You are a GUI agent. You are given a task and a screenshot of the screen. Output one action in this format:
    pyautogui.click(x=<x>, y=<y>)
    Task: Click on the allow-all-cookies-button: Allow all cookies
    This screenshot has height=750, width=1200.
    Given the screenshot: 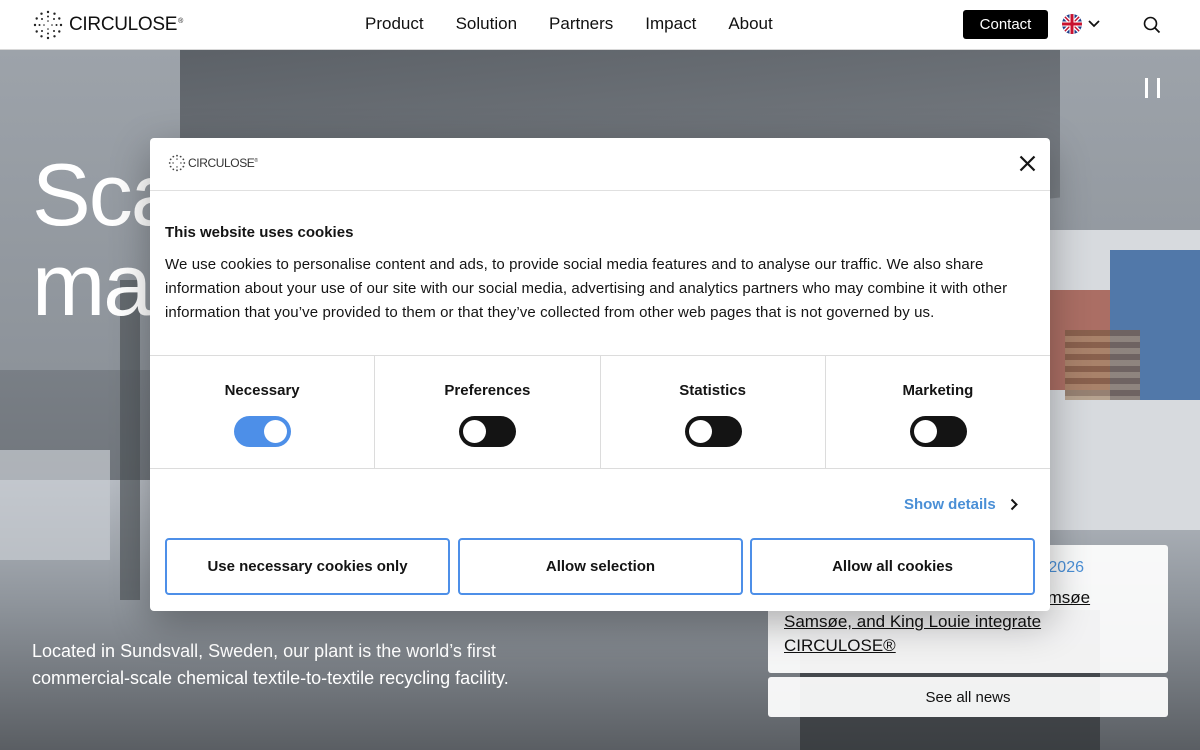 What is the action you would take?
    pyautogui.click(x=892, y=566)
    